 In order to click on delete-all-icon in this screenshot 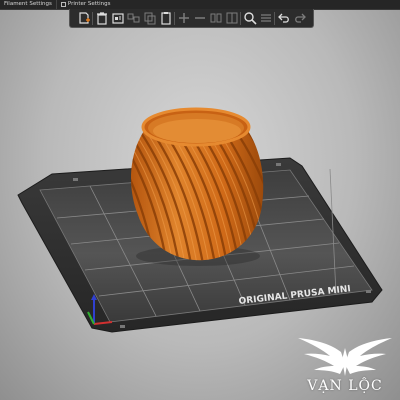, I will do `click(117, 18)`.